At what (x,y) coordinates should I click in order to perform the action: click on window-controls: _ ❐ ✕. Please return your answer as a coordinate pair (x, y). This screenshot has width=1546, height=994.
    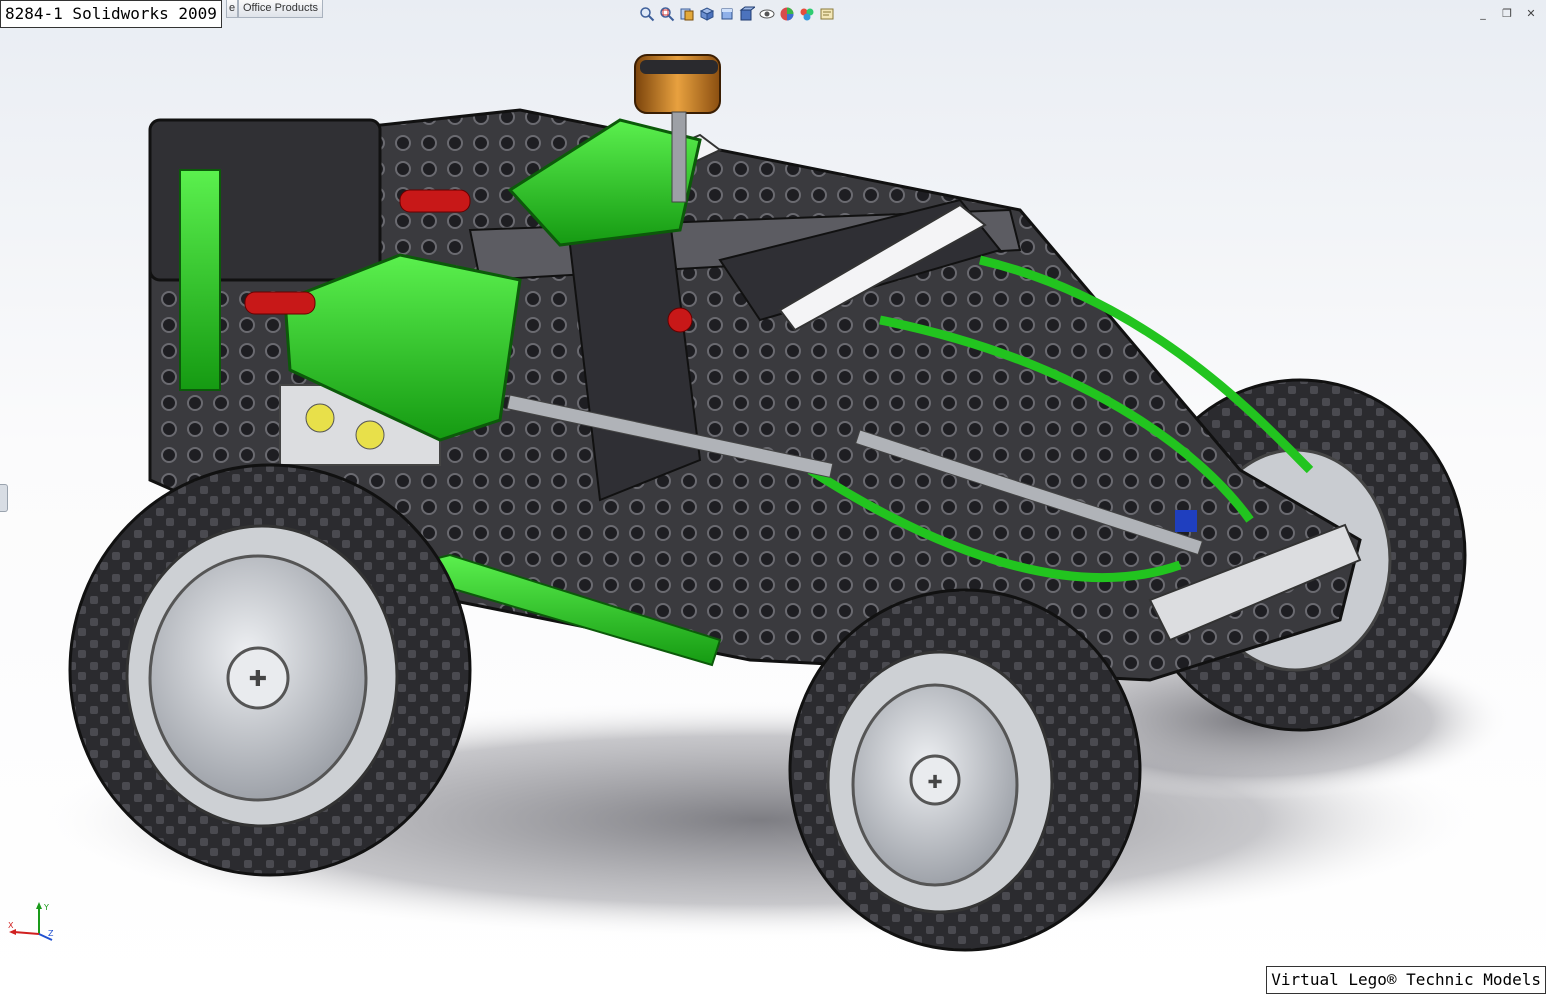
    Looking at the image, I should click on (1507, 13).